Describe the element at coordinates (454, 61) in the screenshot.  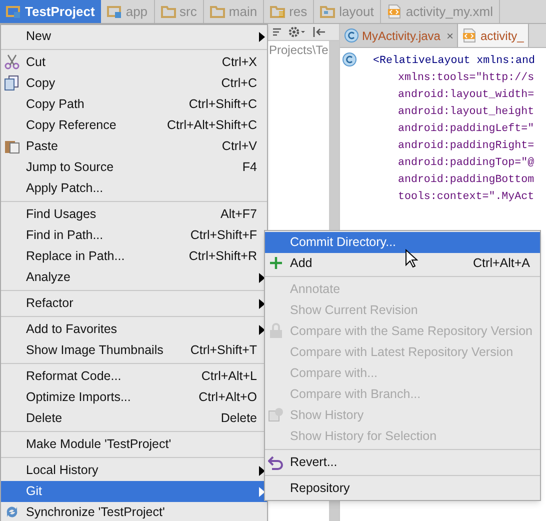
I see `code-line: <RelativeLayout xmlns:and` at that location.